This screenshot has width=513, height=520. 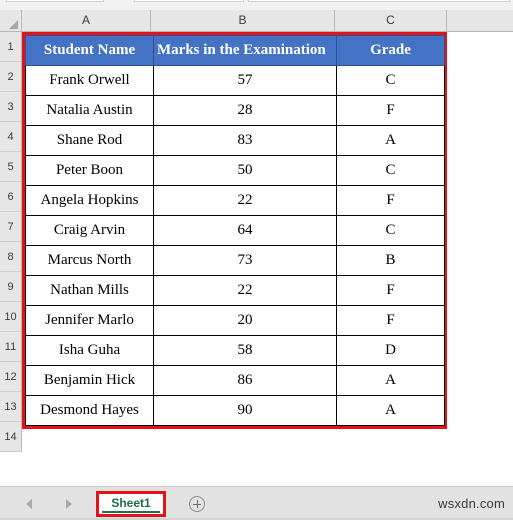 What do you see at coordinates (69, 504) in the screenshot?
I see `arrow-right-icon` at bounding box center [69, 504].